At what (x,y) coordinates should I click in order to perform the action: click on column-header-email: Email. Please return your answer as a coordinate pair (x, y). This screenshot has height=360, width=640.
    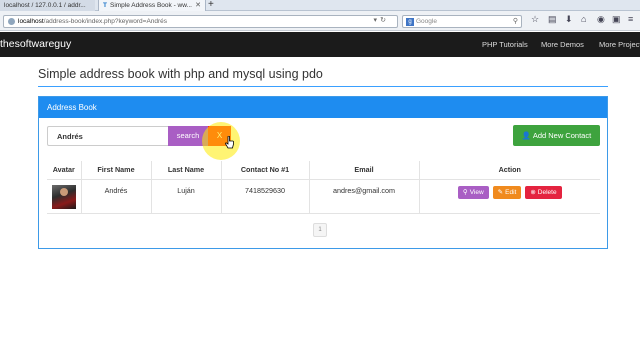
    Looking at the image, I should click on (363, 170).